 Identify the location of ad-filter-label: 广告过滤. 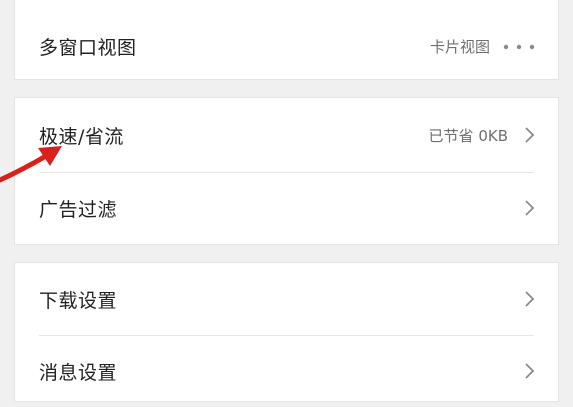
(78, 209).